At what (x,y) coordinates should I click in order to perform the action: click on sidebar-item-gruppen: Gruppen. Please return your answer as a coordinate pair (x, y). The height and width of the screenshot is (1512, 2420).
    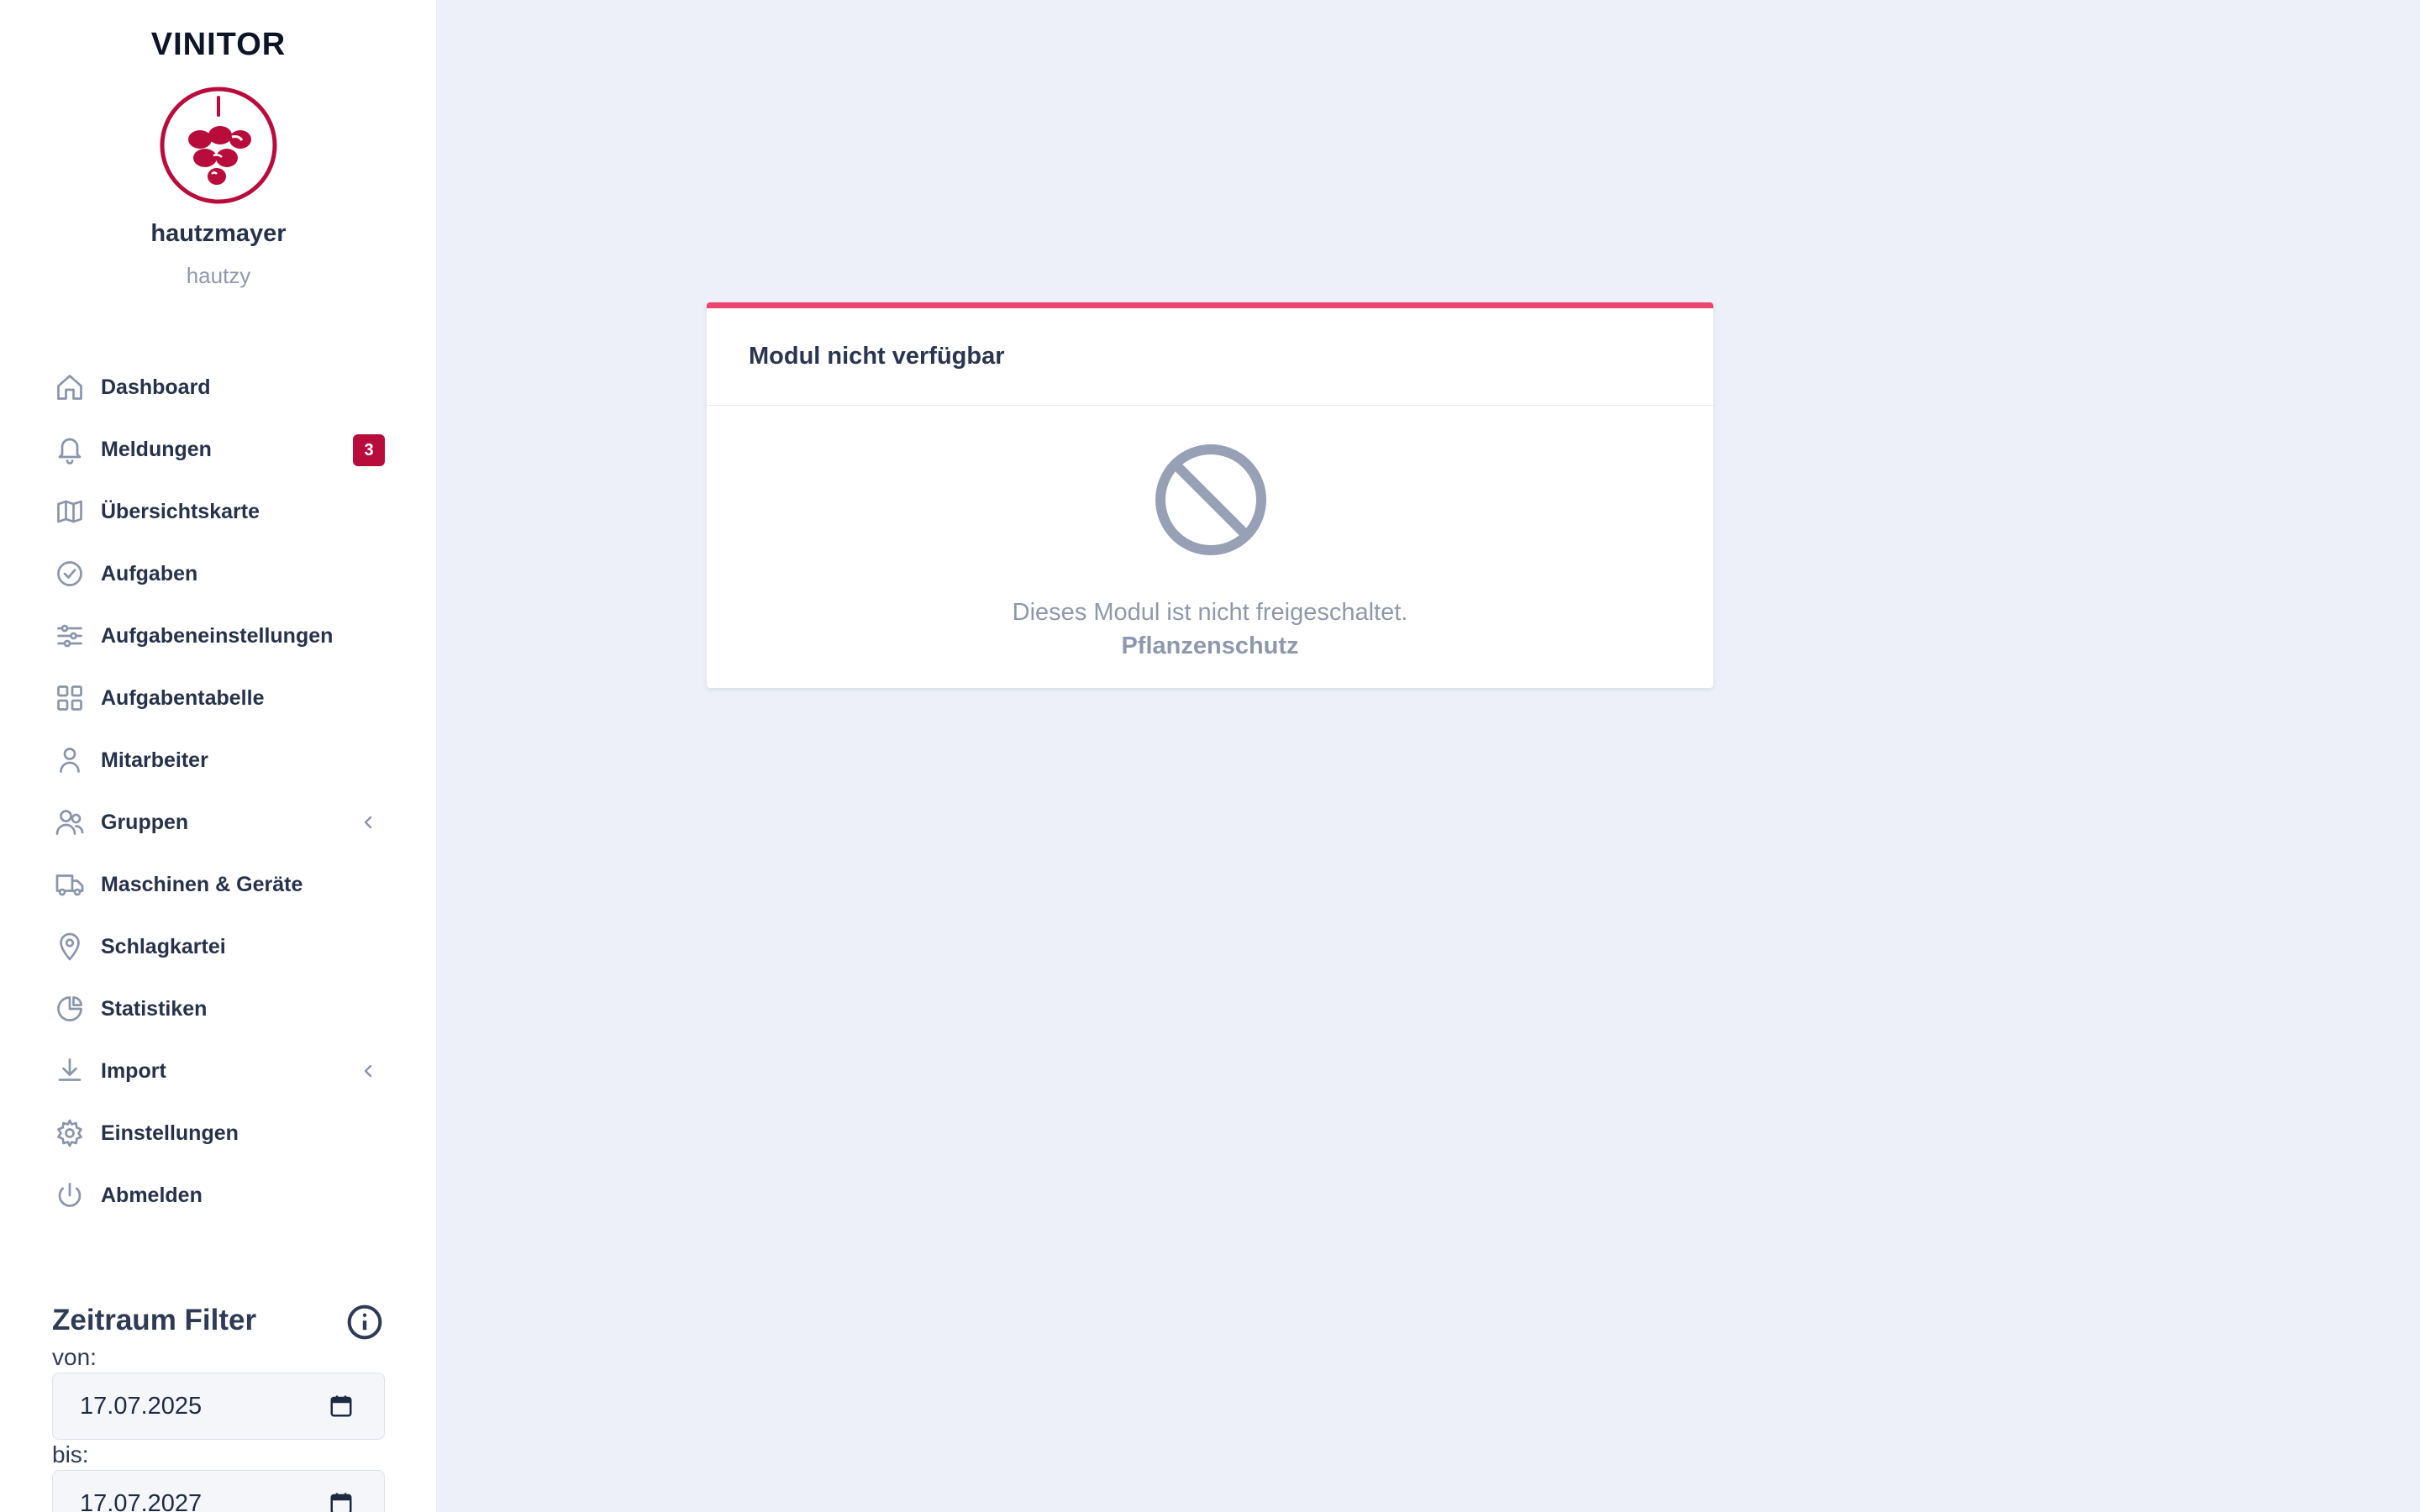
    Looking at the image, I should click on (218, 822).